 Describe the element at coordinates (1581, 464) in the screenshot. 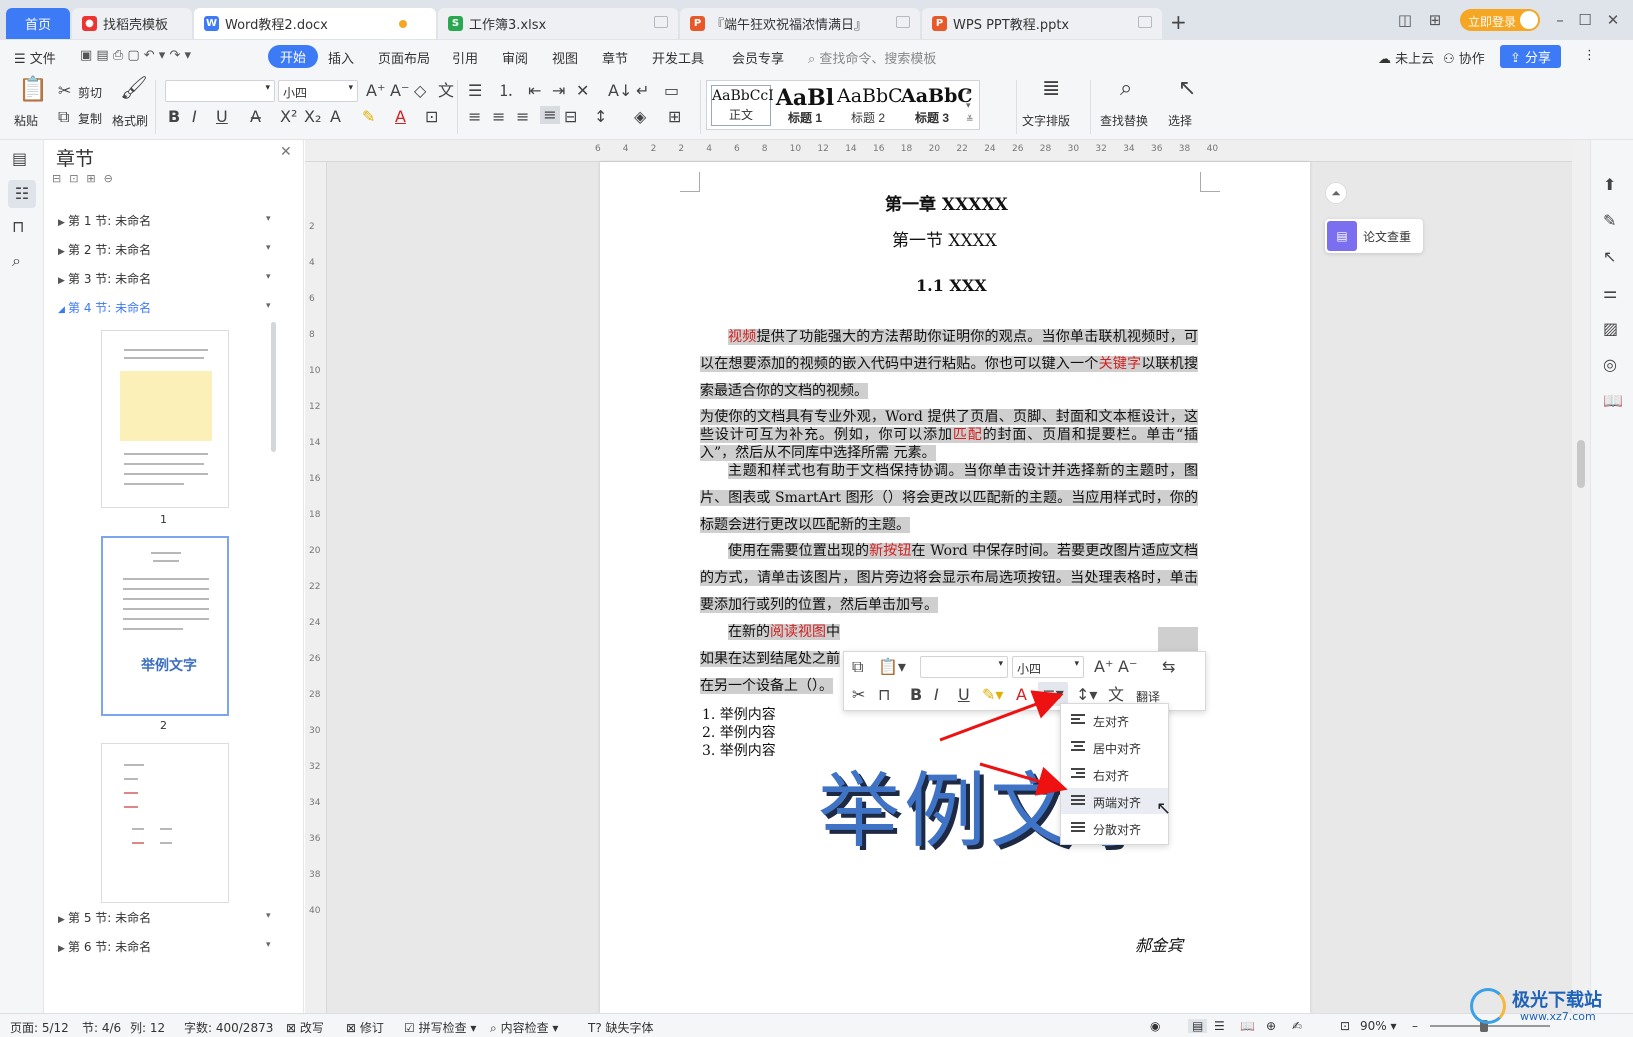

I see `scroll-thumb` at that location.